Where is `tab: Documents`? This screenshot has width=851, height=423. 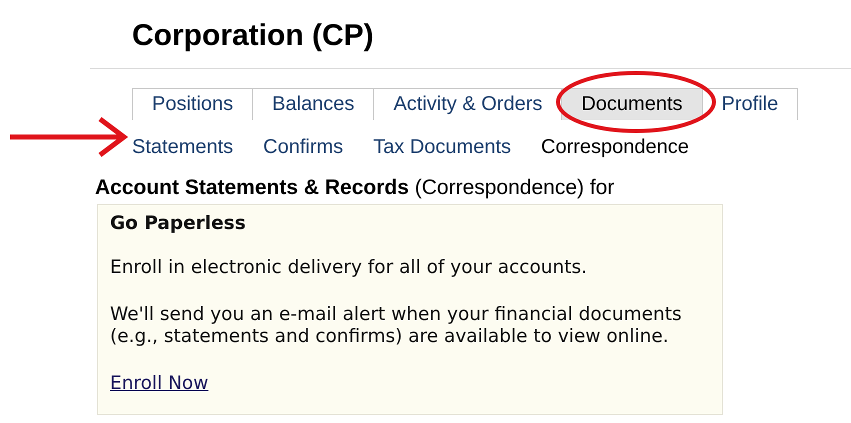
tab: Documents is located at coordinates (632, 104).